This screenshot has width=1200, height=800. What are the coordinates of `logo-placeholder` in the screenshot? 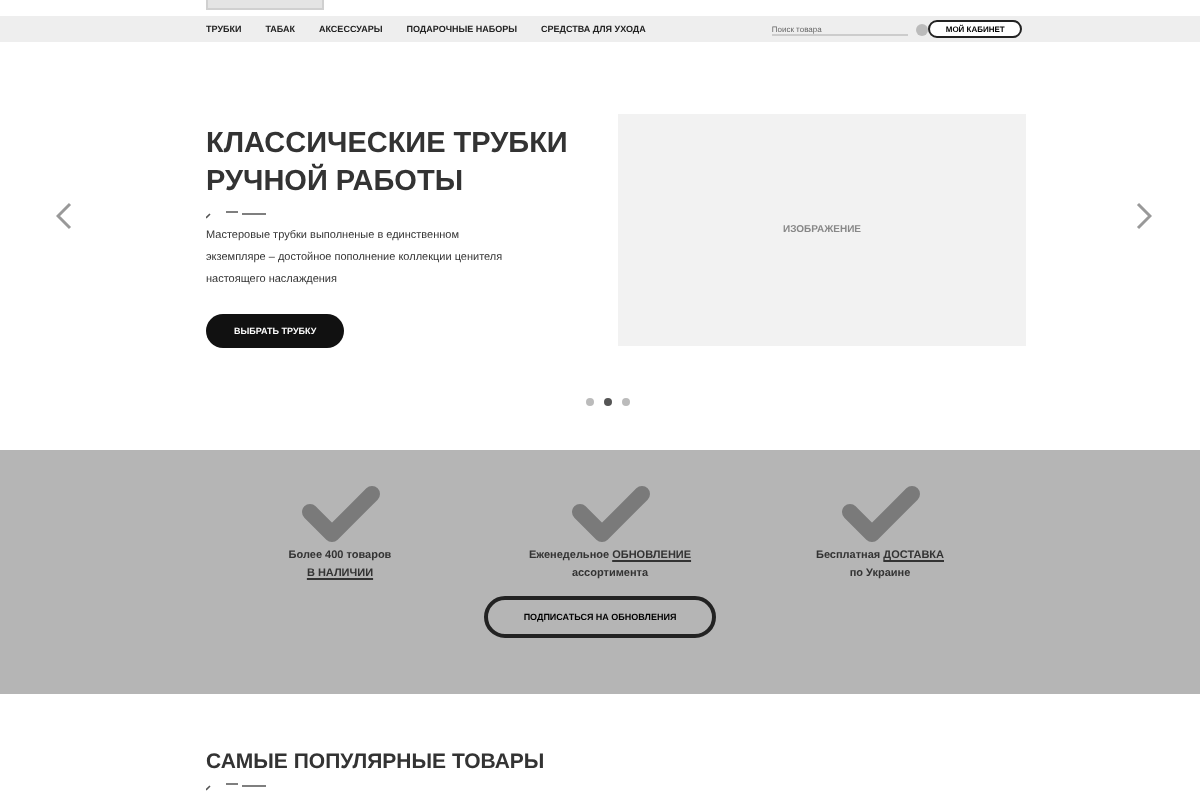 It's located at (265, 5).